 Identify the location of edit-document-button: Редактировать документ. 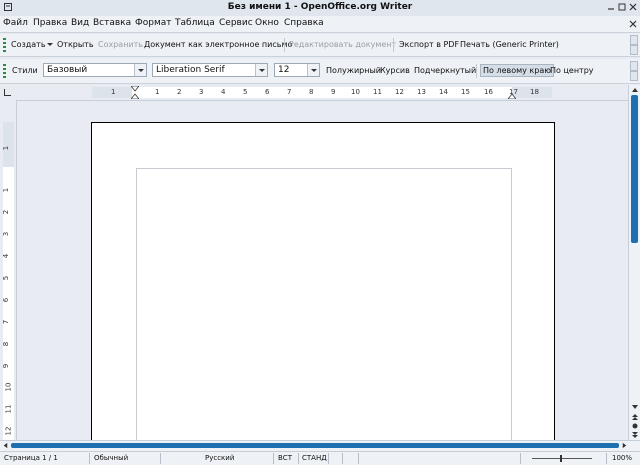
(342, 44).